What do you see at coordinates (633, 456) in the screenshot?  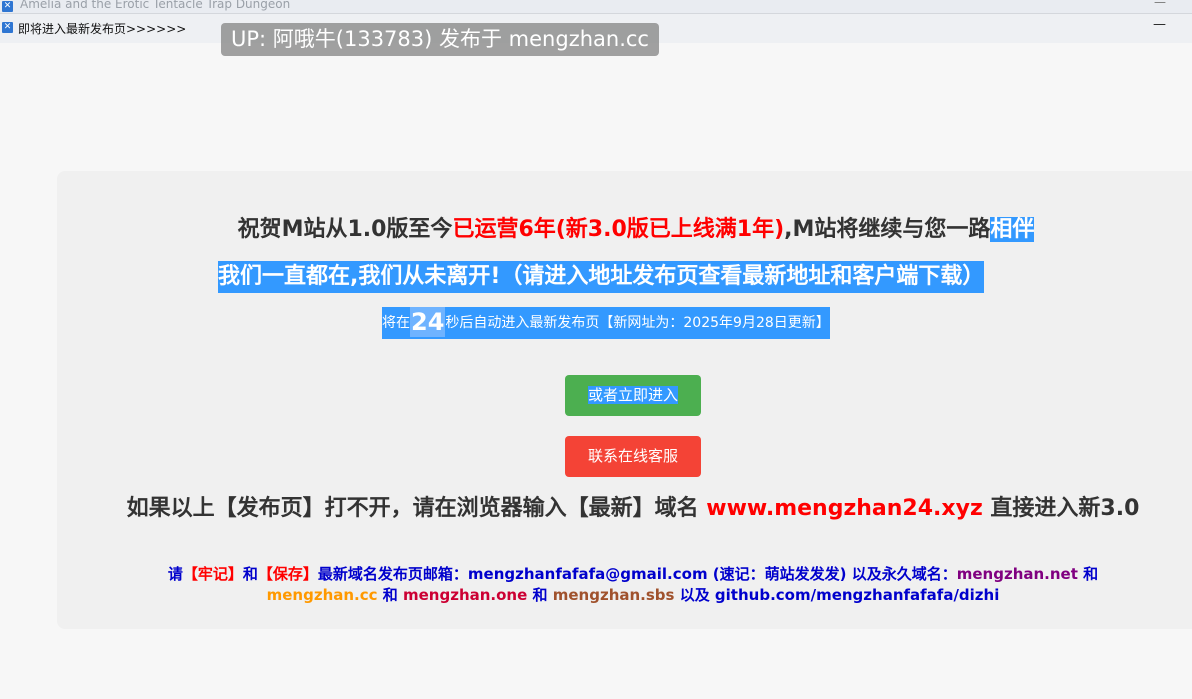 I see `contact-support-button: 联系在线客服` at bounding box center [633, 456].